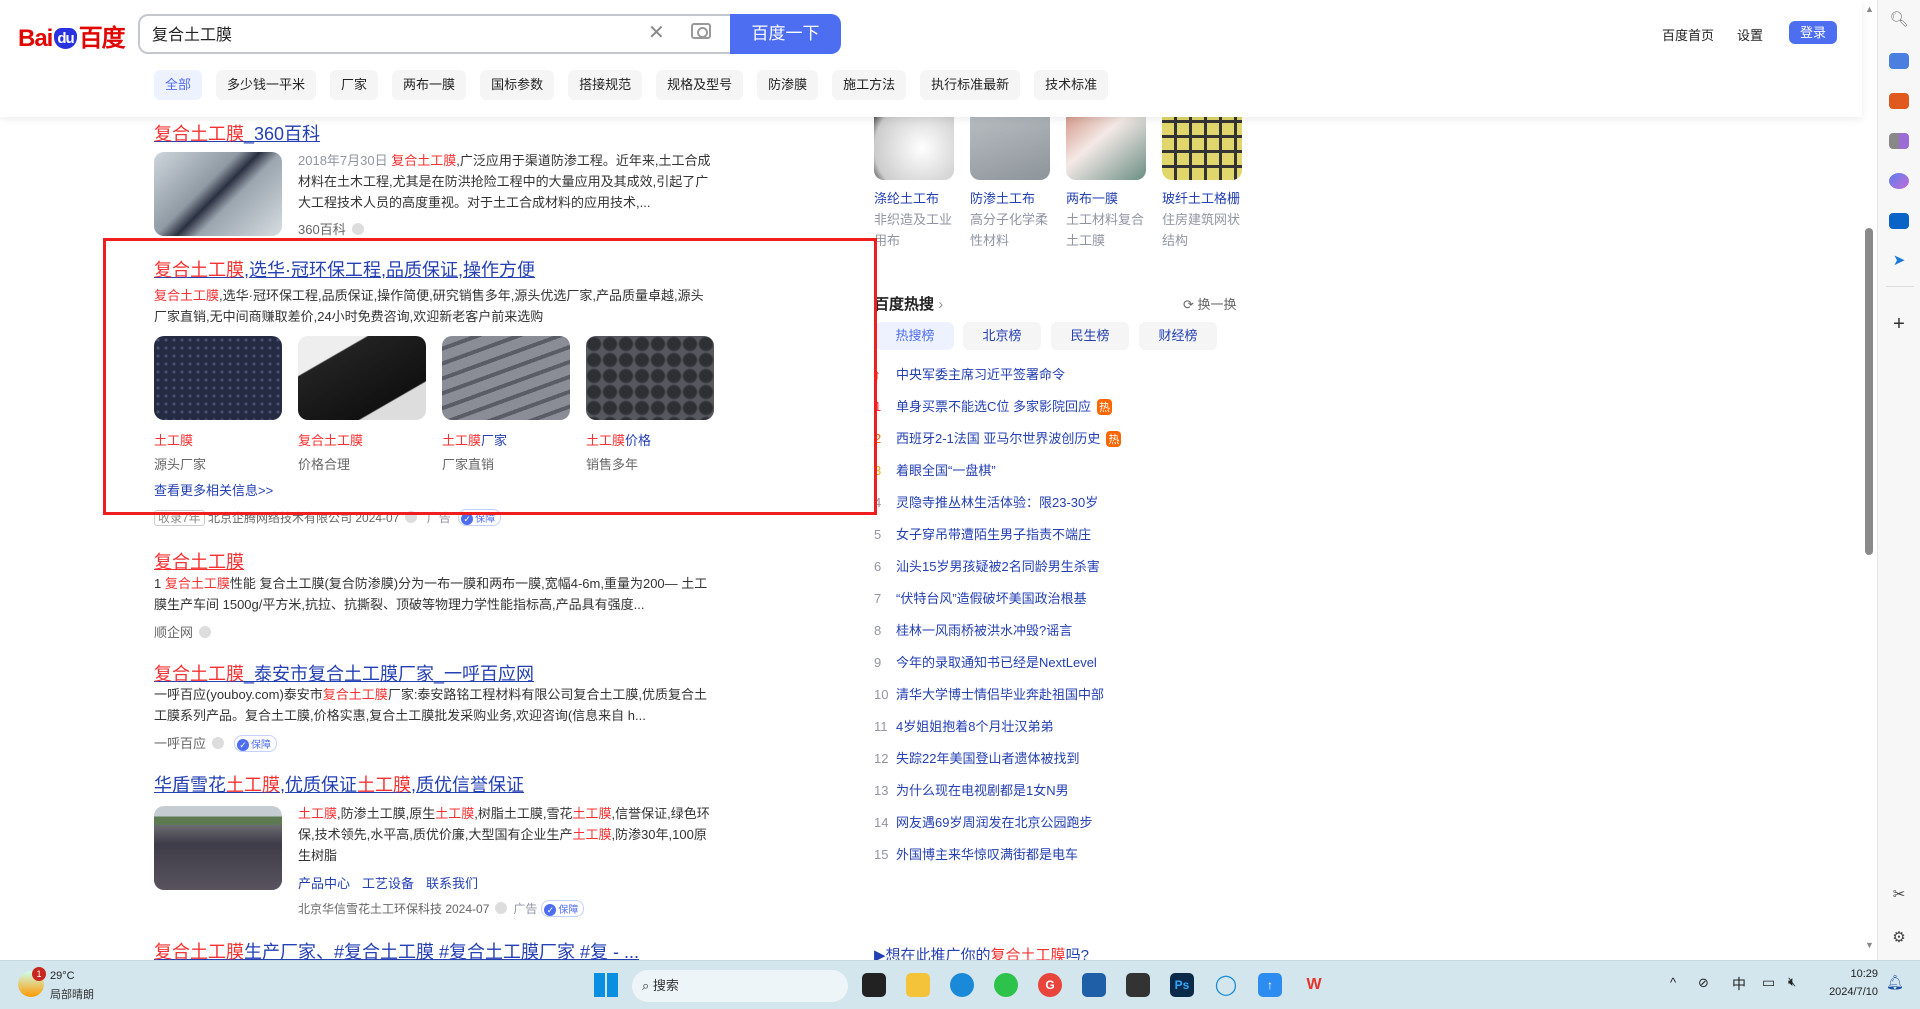 This screenshot has height=1009, width=1920. I want to click on baidu-logo: Bai du 百度, so click(72, 35).